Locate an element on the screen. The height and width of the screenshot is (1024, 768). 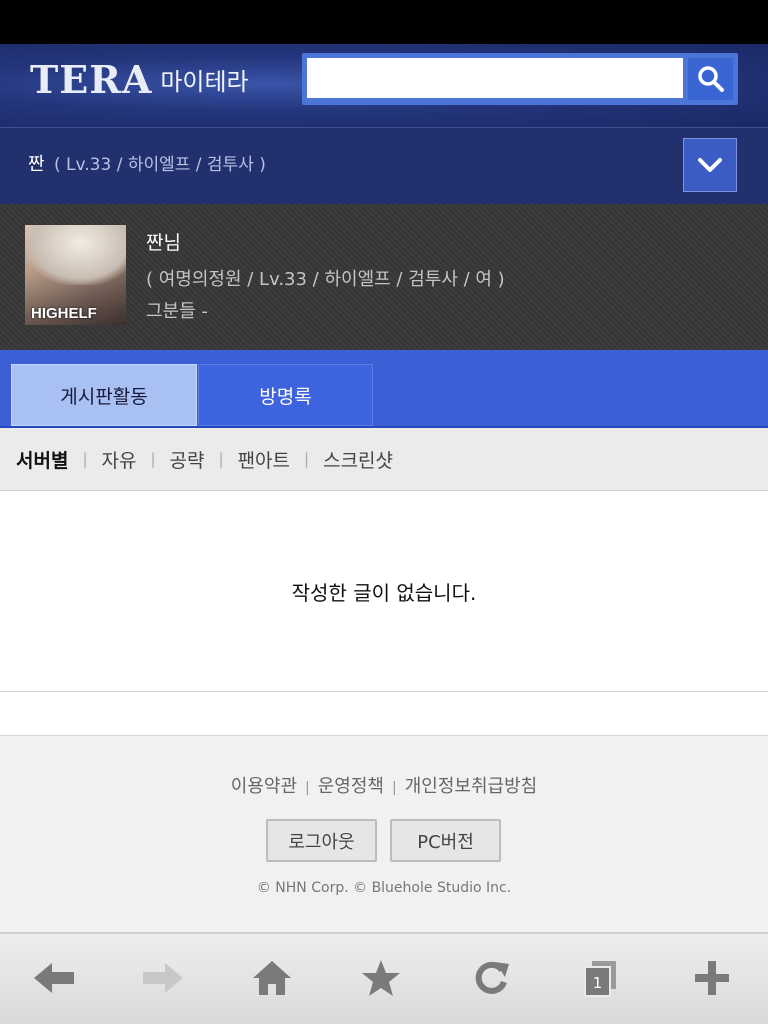
home-button is located at coordinates (272, 978).